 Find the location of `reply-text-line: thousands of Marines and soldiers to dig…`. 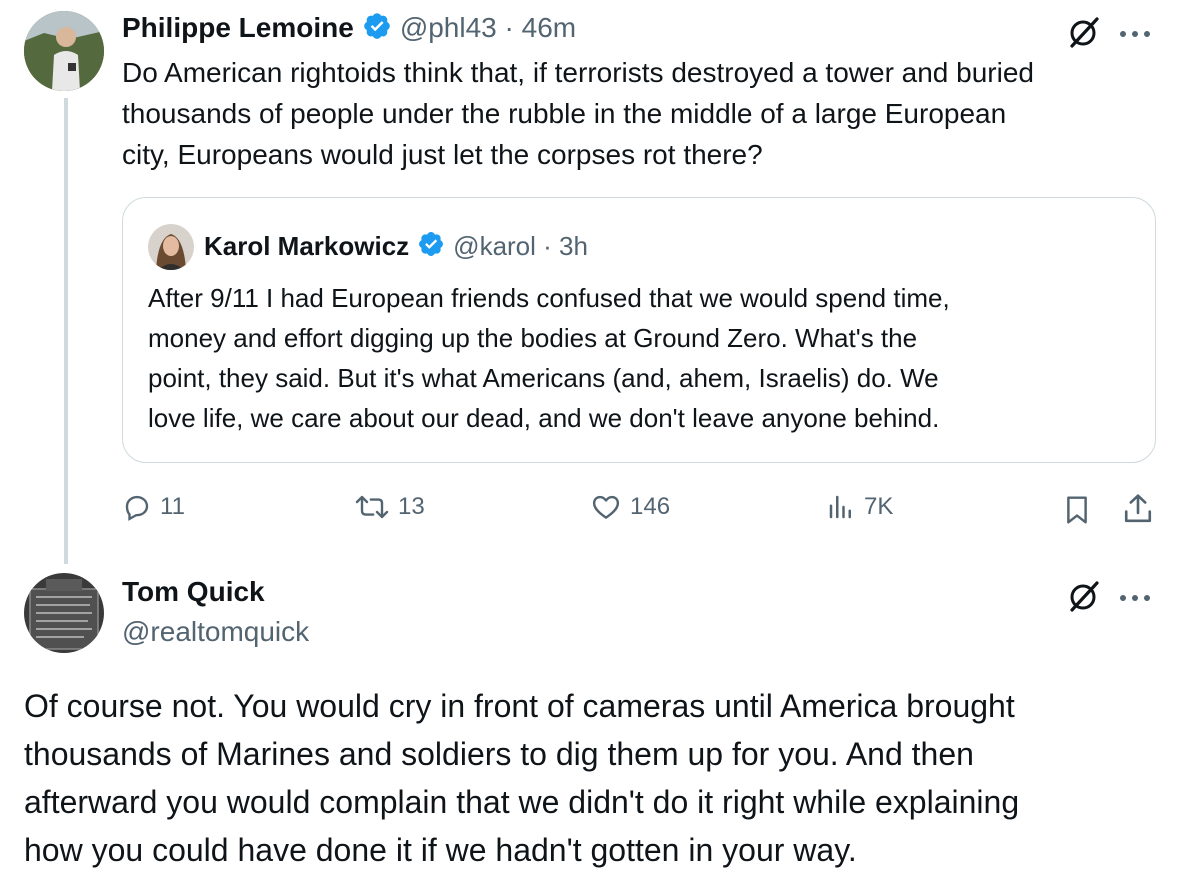

reply-text-line: thousands of Marines and soldiers to dig… is located at coordinates (499, 754).